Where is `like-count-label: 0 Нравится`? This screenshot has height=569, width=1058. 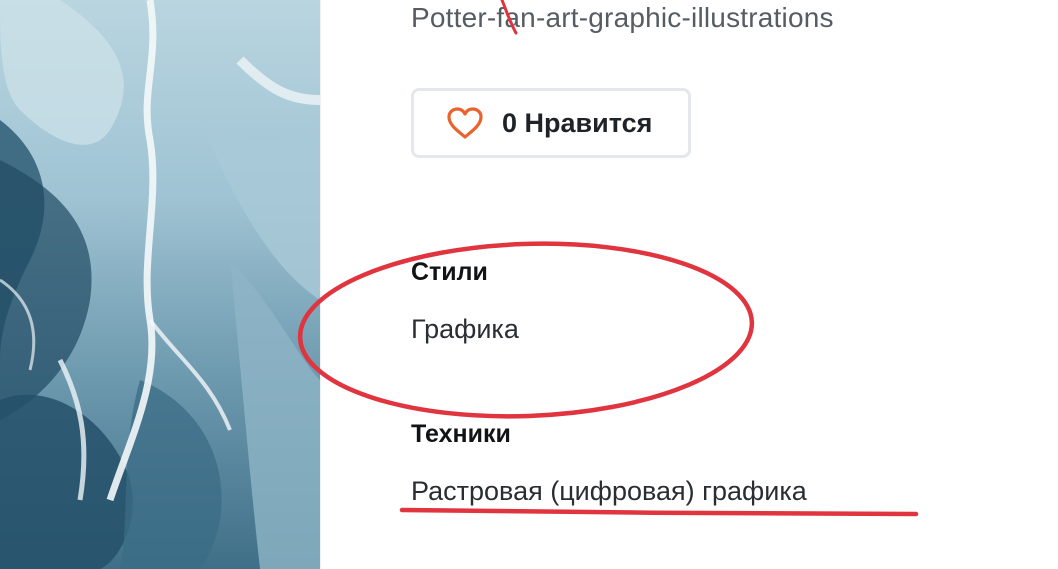 like-count-label: 0 Нравится is located at coordinates (577, 122).